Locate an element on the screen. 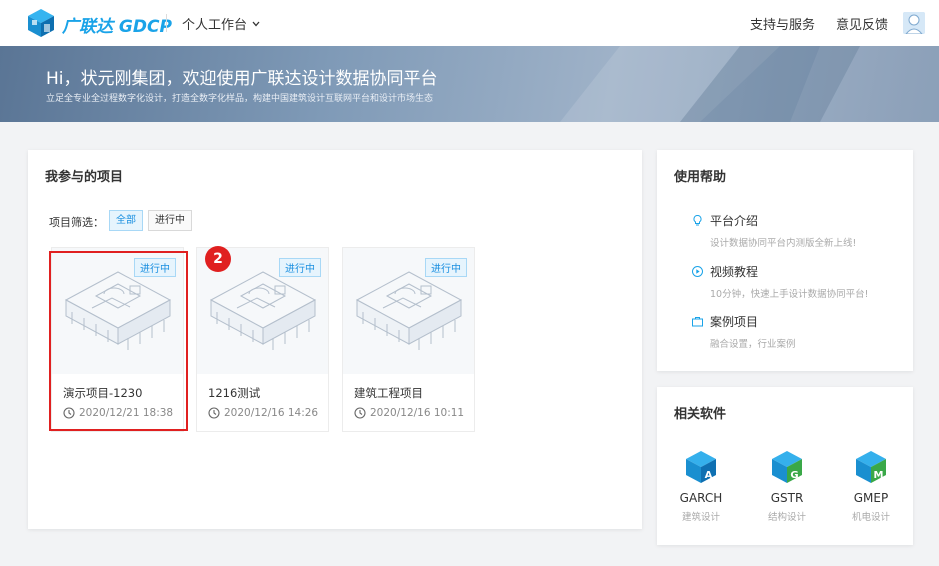  filter-in-progress-chip: 进行中 is located at coordinates (170, 220).